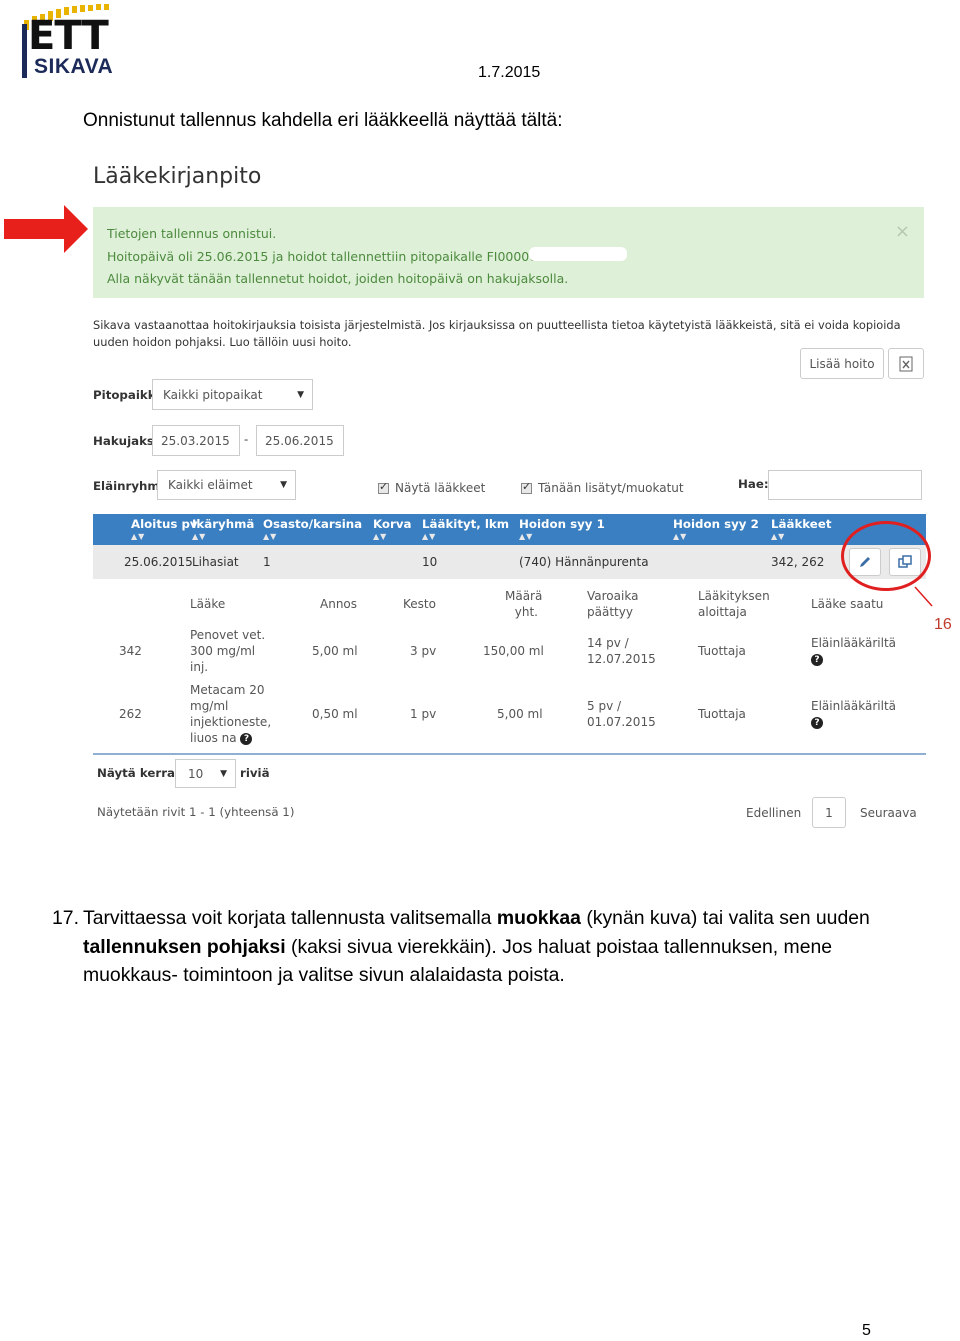  I want to click on excel-icon, so click(906, 363).